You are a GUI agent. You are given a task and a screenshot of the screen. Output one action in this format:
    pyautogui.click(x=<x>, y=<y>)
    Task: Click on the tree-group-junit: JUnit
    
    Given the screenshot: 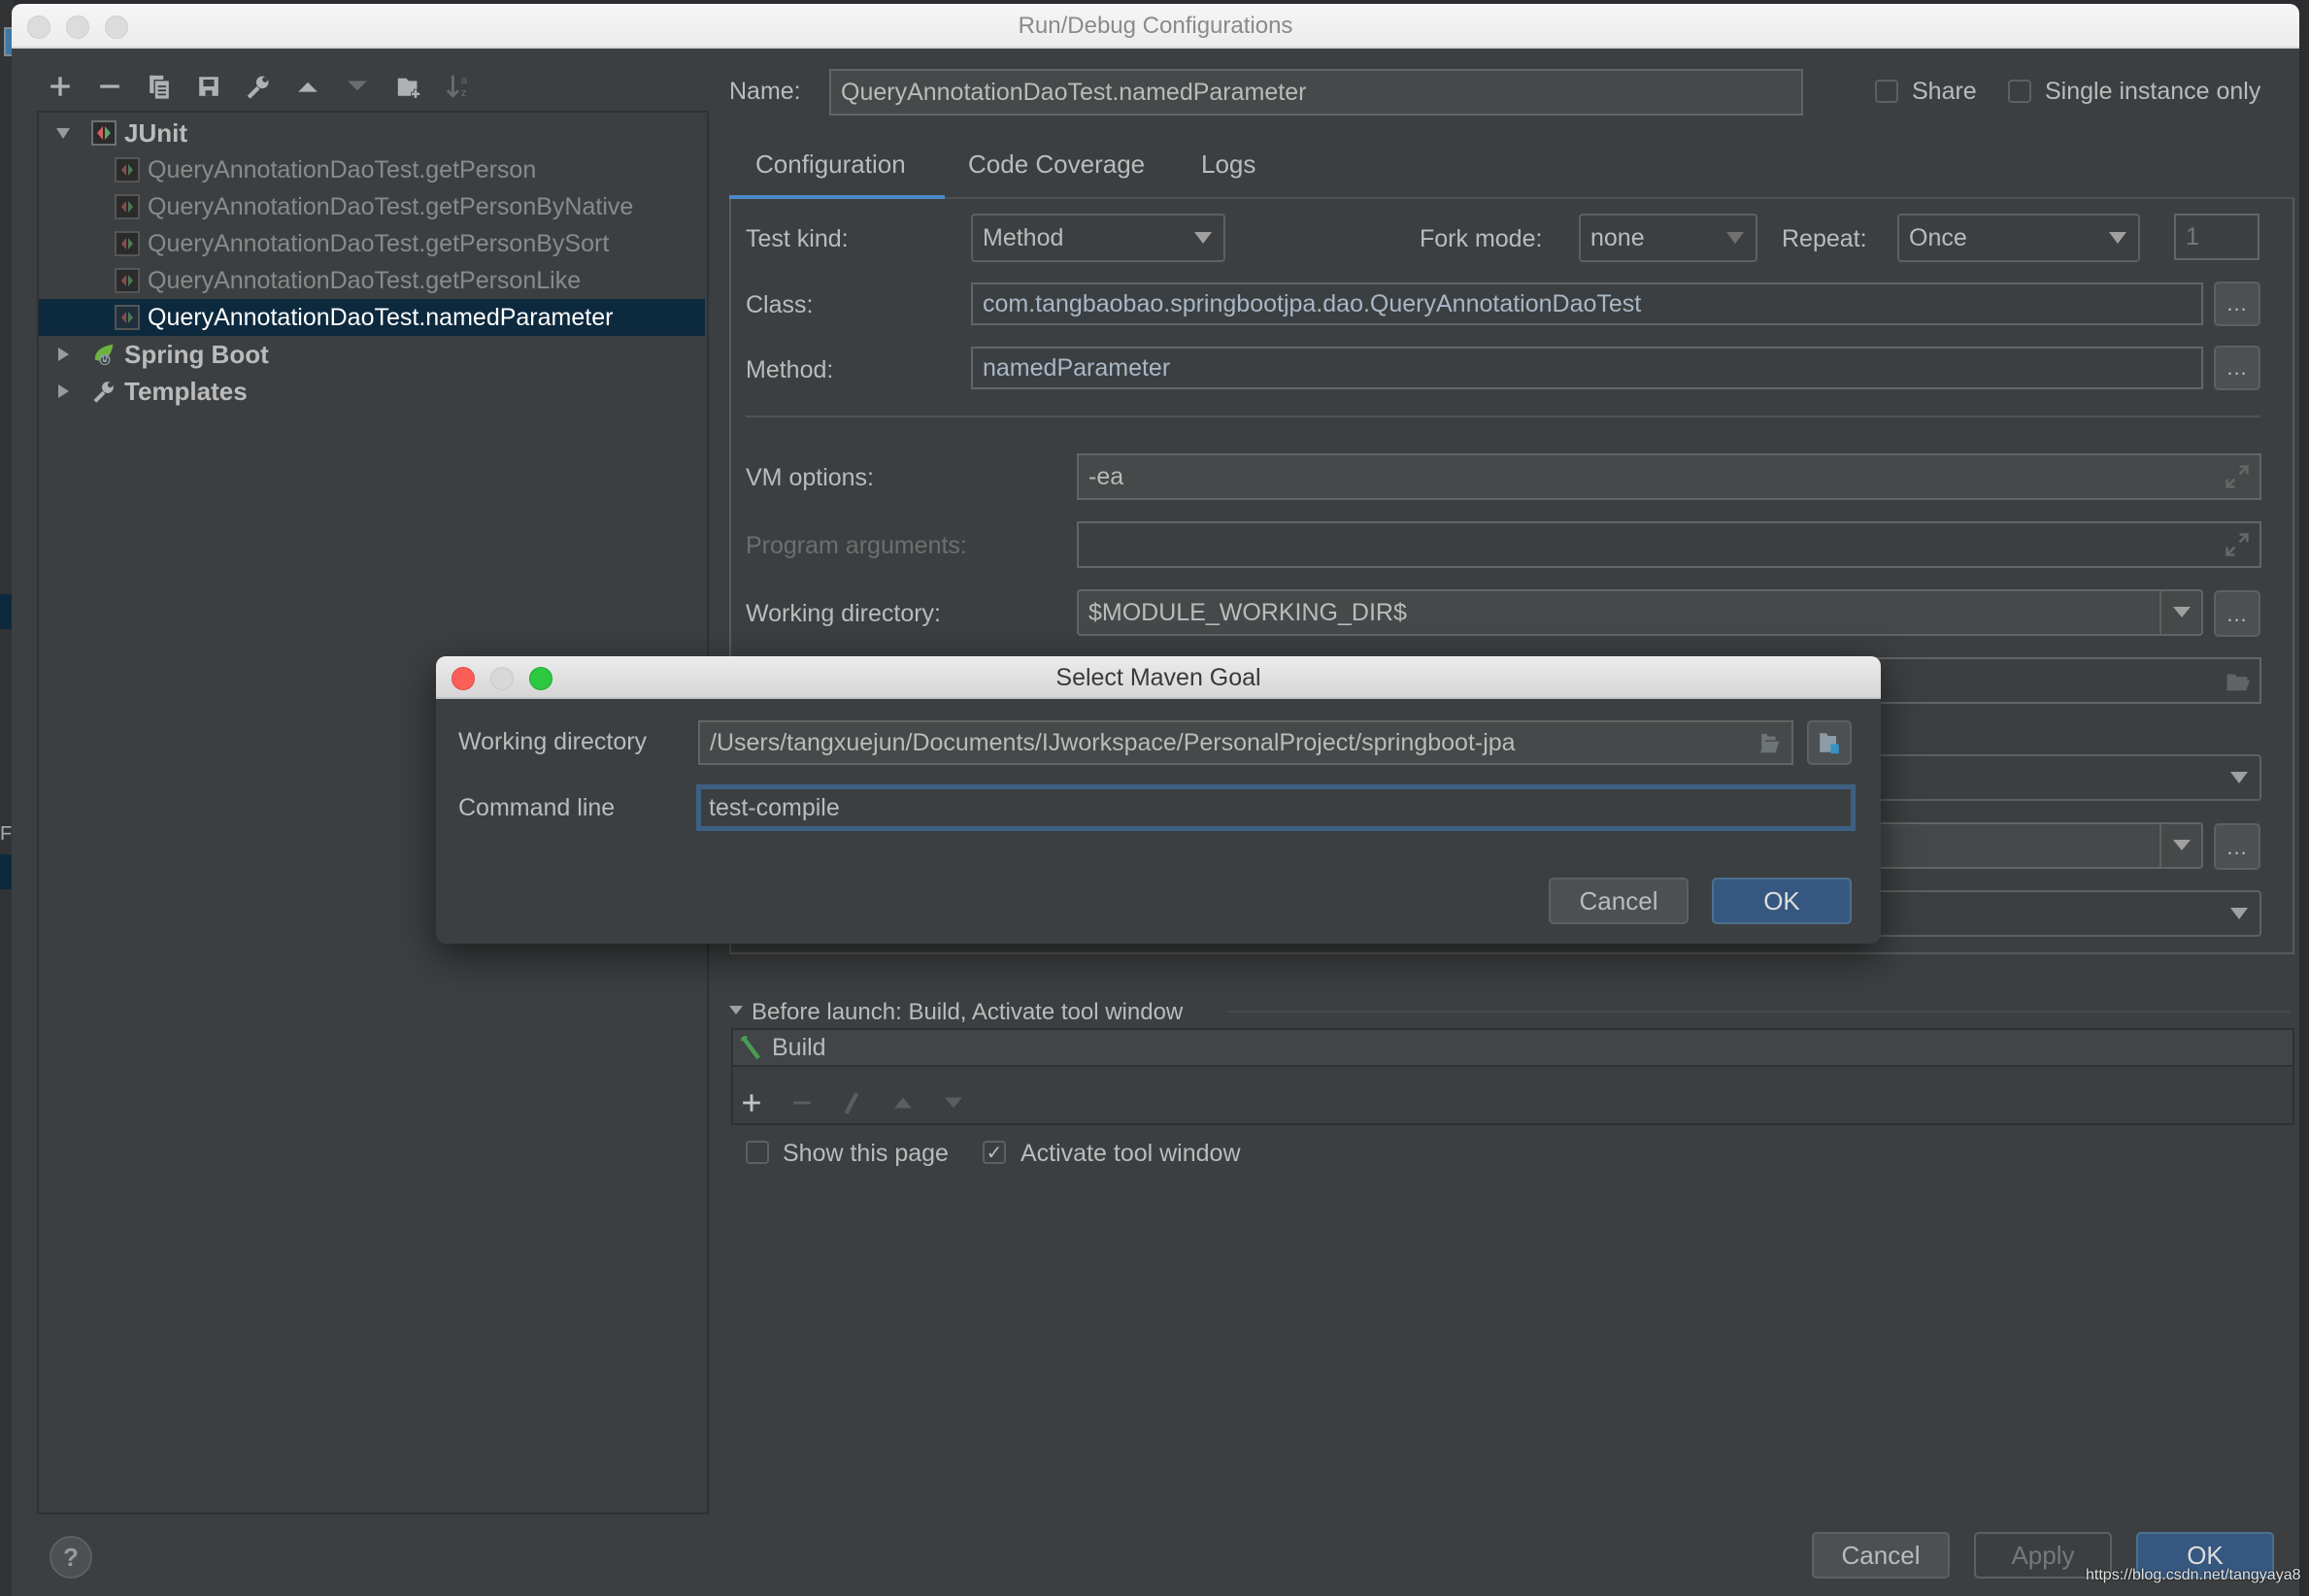 What is the action you would take?
    pyautogui.click(x=372, y=133)
    